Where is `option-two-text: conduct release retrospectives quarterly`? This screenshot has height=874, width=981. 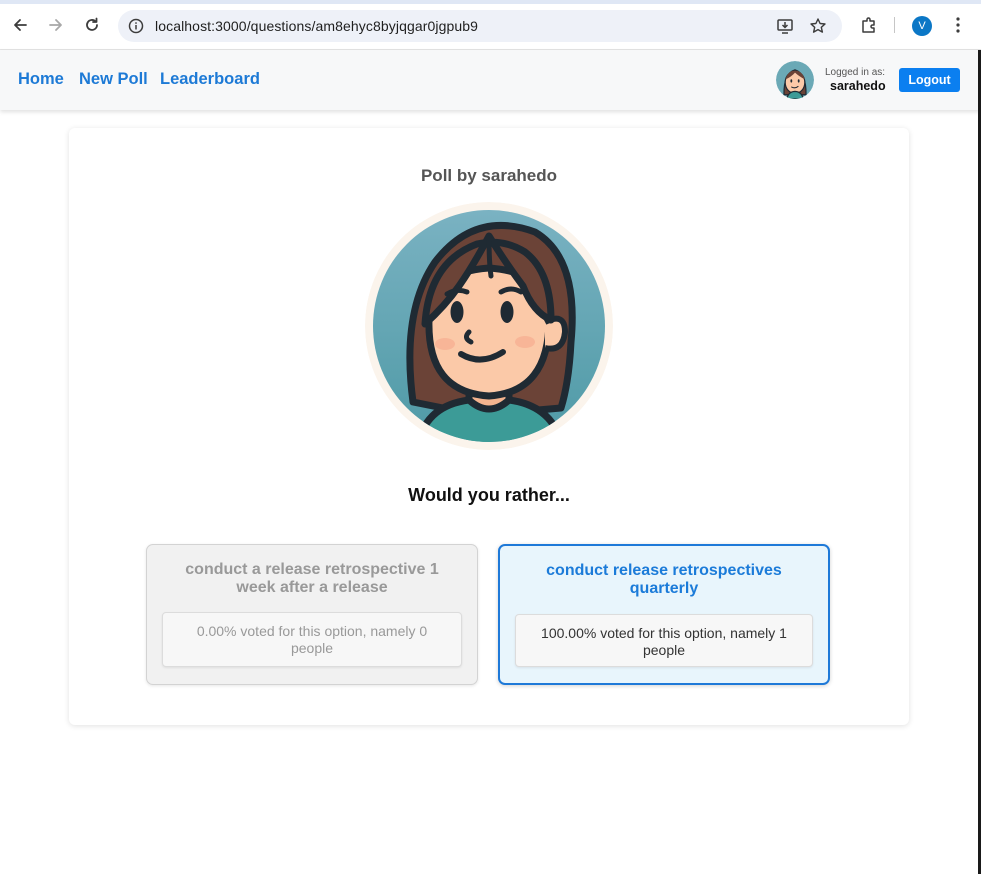 option-two-text: conduct release retrospectives quarterly is located at coordinates (664, 579).